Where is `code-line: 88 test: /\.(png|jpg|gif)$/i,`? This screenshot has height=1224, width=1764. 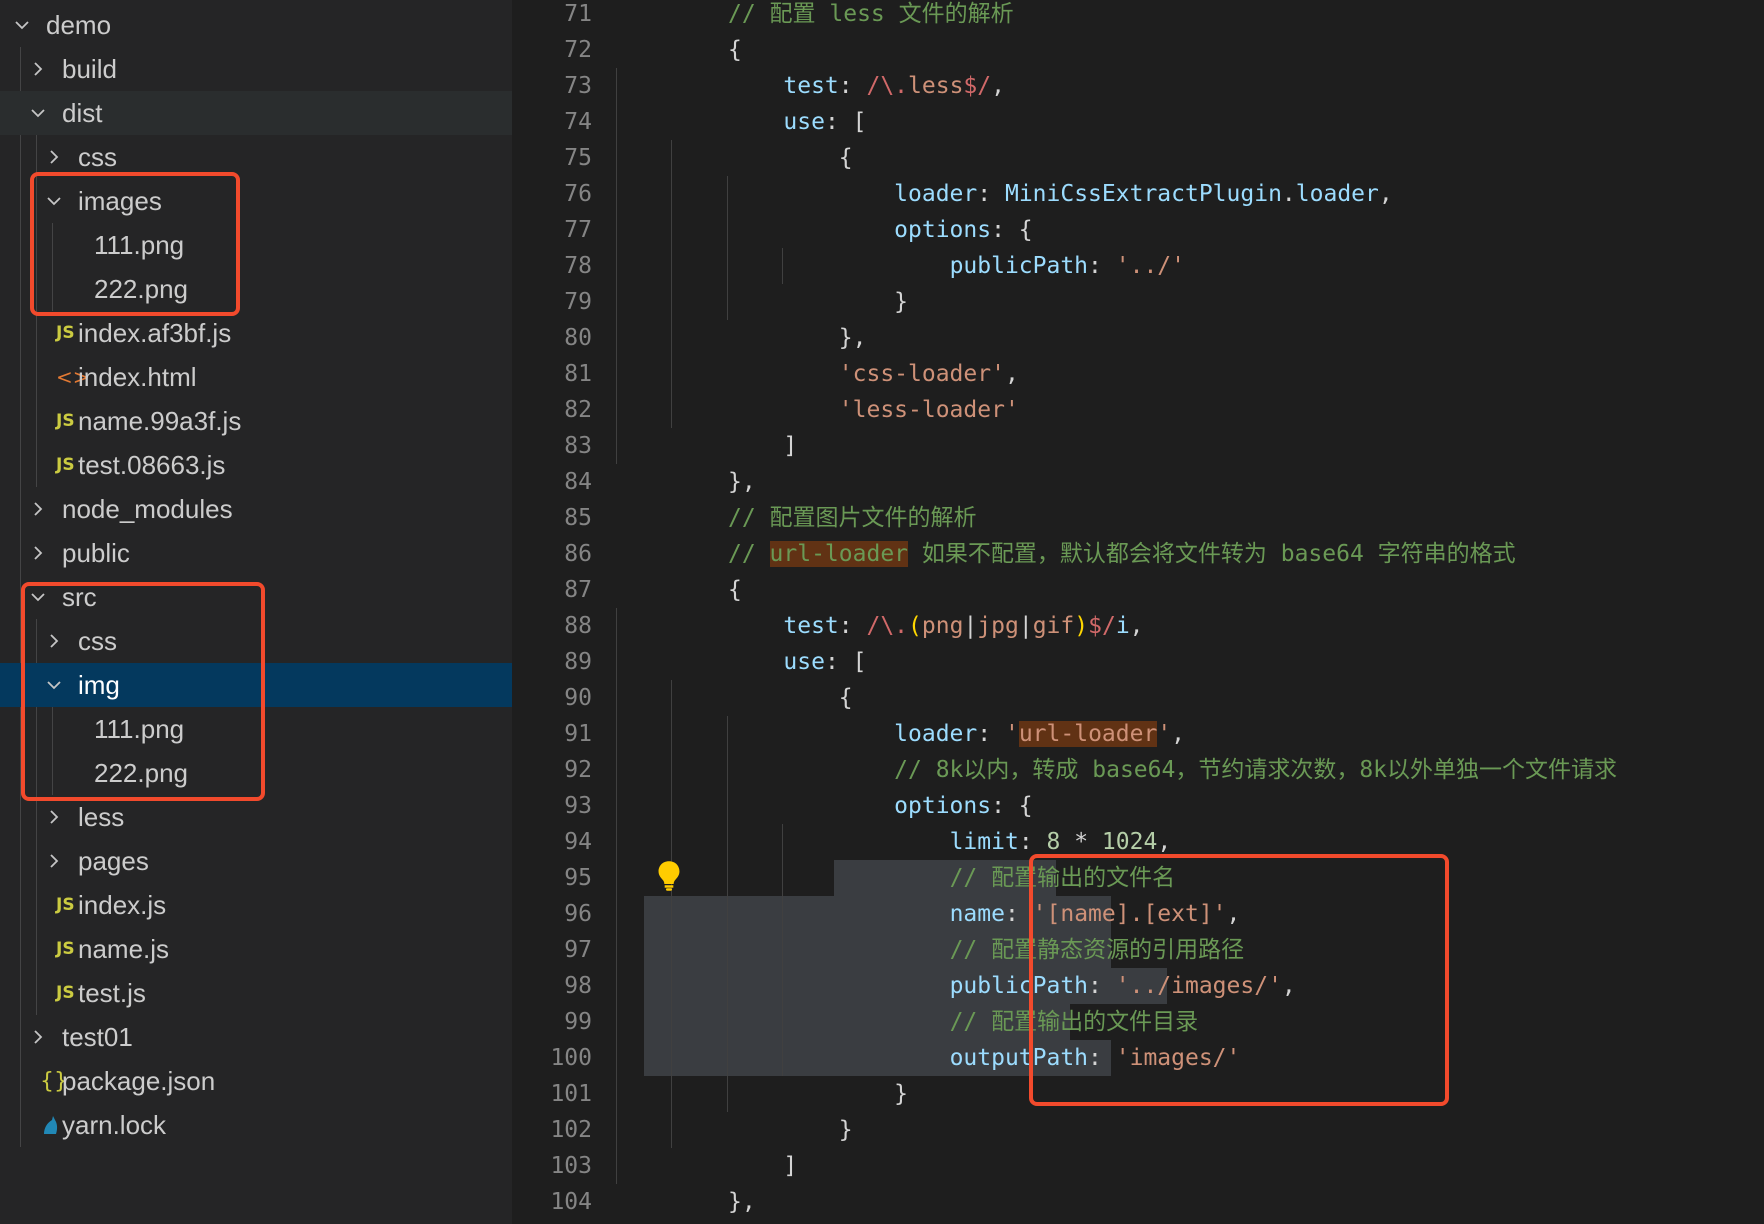 code-line: 88 test: /\.(png|jpg|gif)$/i, is located at coordinates (1138, 626).